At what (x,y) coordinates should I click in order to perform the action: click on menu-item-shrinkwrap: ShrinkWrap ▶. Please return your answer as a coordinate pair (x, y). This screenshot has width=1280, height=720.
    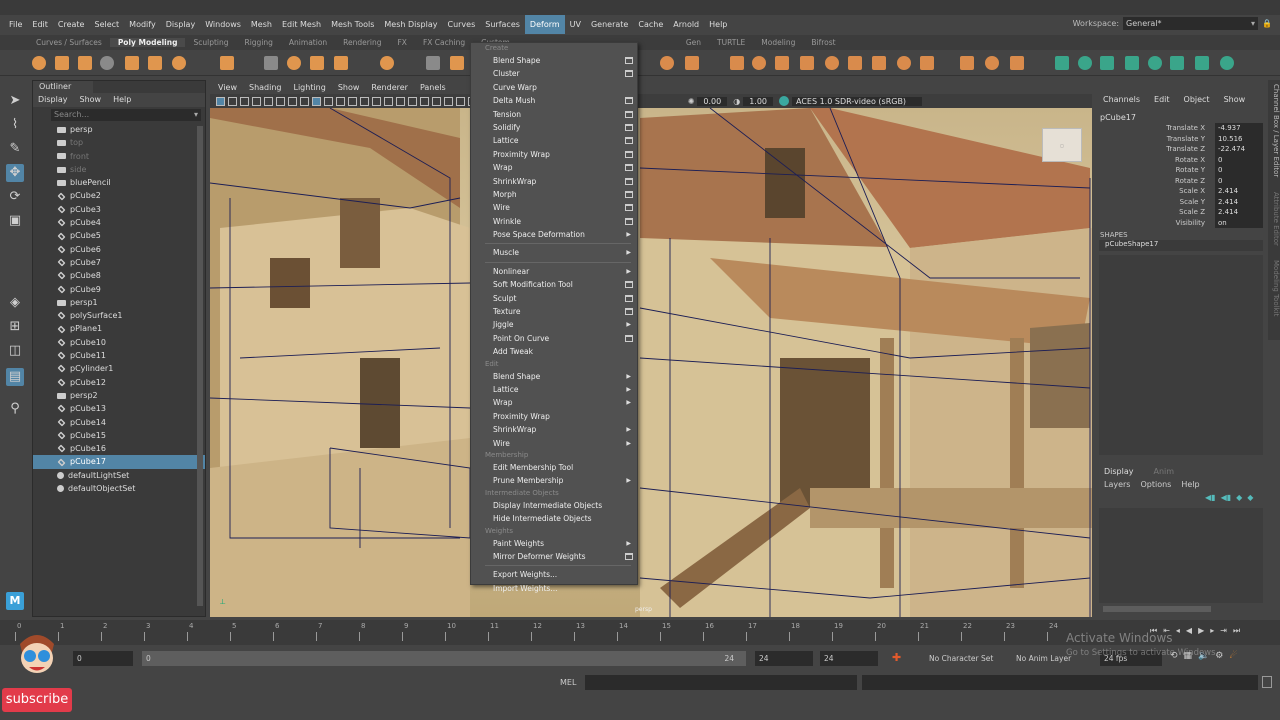
    Looking at the image, I should click on (554, 429).